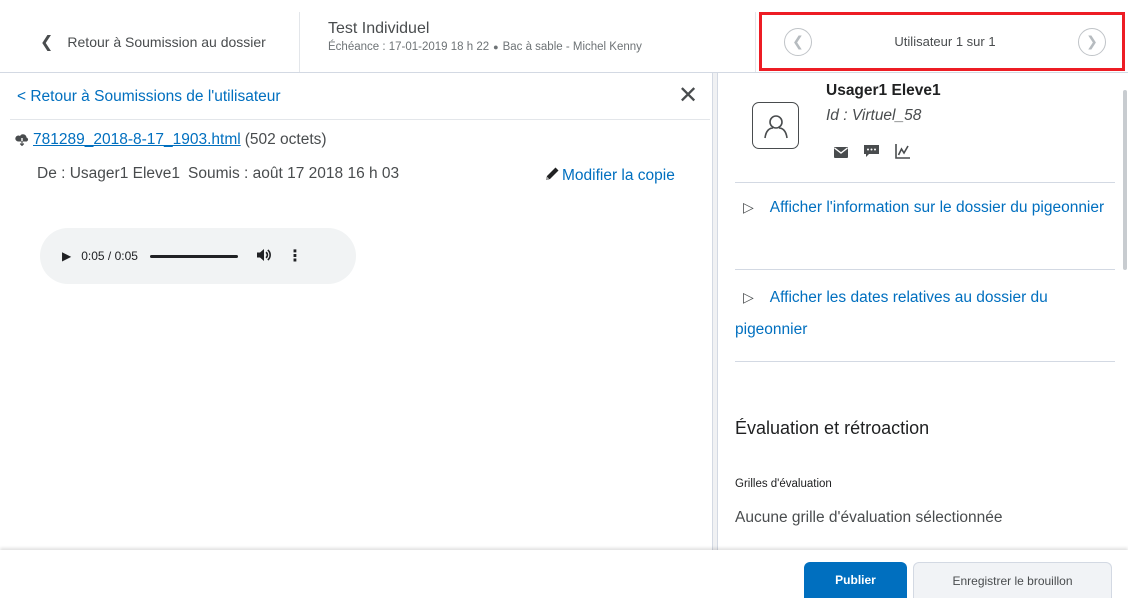  Describe the element at coordinates (109, 173) in the screenshot. I see `submitted-by: De : Usager1 Eleve1` at that location.